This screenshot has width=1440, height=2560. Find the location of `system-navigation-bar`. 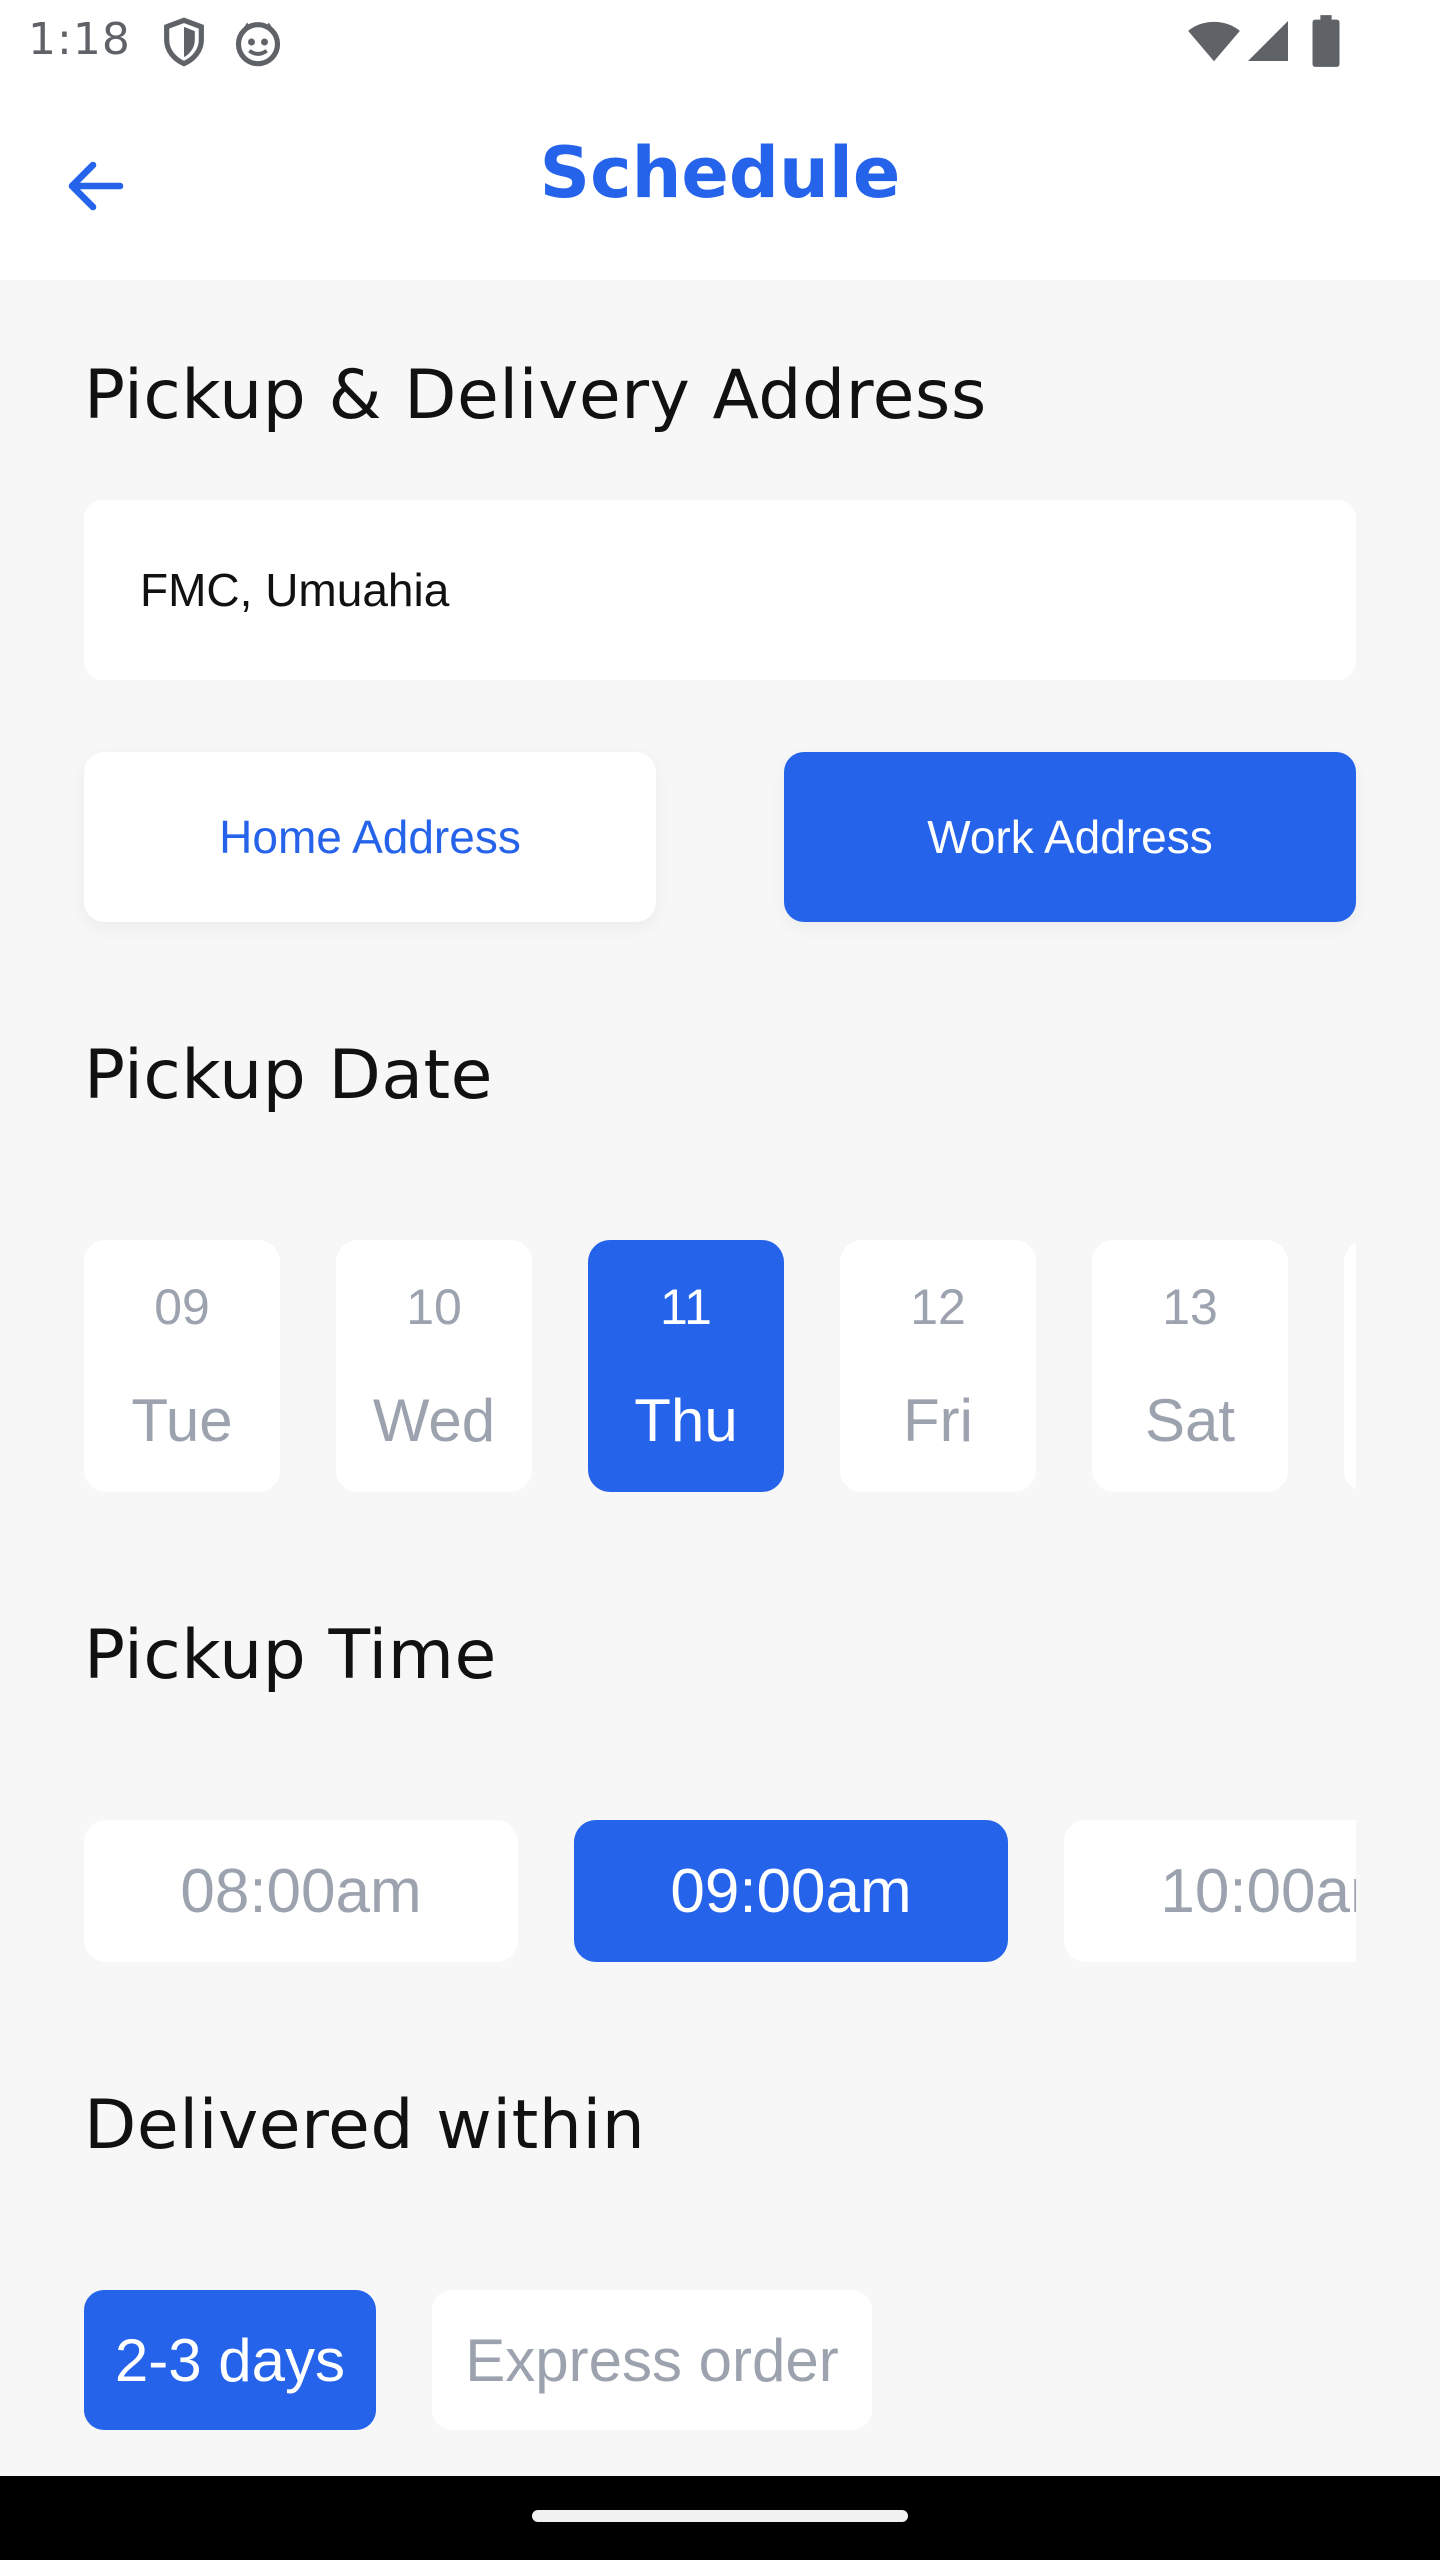

system-navigation-bar is located at coordinates (720, 2518).